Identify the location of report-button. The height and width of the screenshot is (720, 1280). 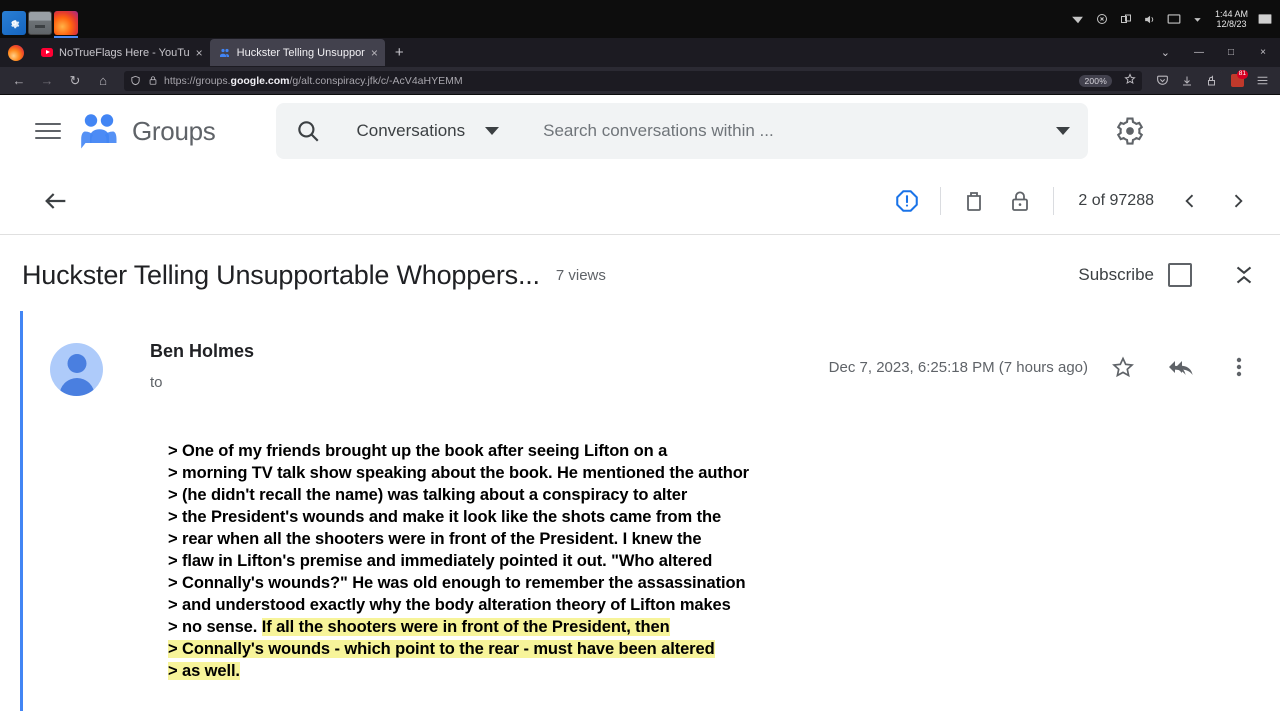
(907, 201).